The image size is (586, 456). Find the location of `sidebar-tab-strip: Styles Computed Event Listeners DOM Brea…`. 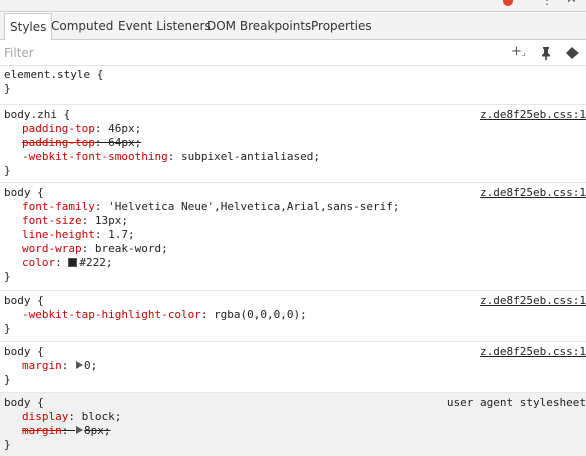

sidebar-tab-strip: Styles Computed Event Listeners DOM Brea… is located at coordinates (293, 26).